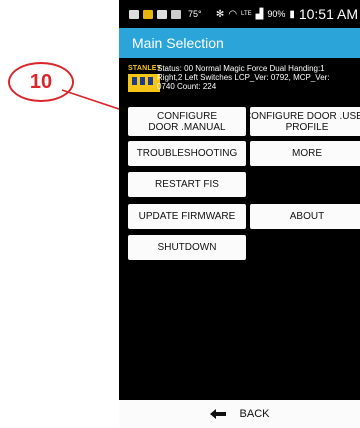  What do you see at coordinates (187, 216) in the screenshot?
I see `update-firmware-button: UPDATE FIRMWARE` at bounding box center [187, 216].